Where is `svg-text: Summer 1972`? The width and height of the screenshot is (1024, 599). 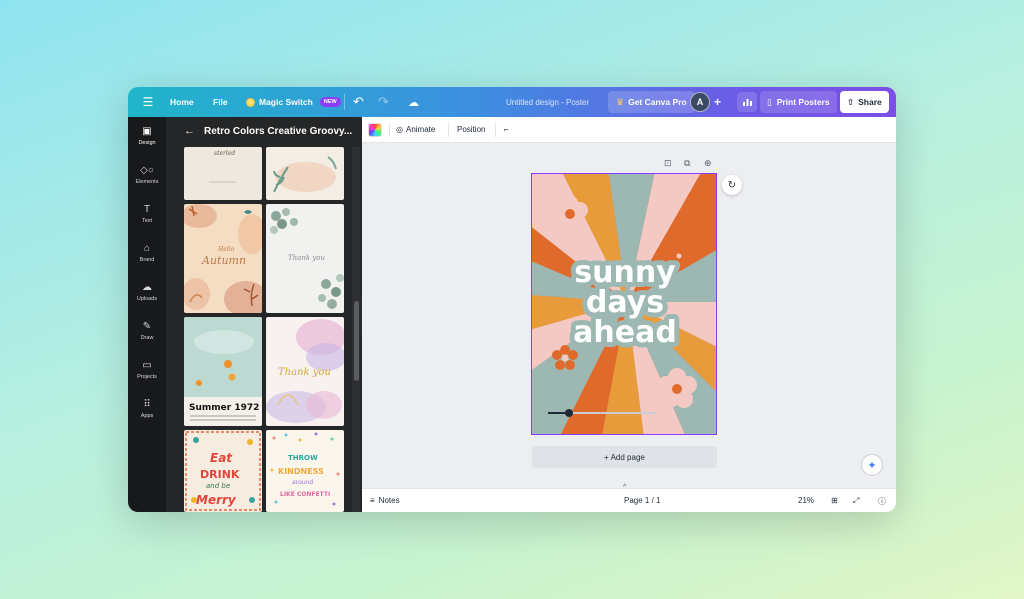 svg-text: Summer 1972 is located at coordinates (224, 408).